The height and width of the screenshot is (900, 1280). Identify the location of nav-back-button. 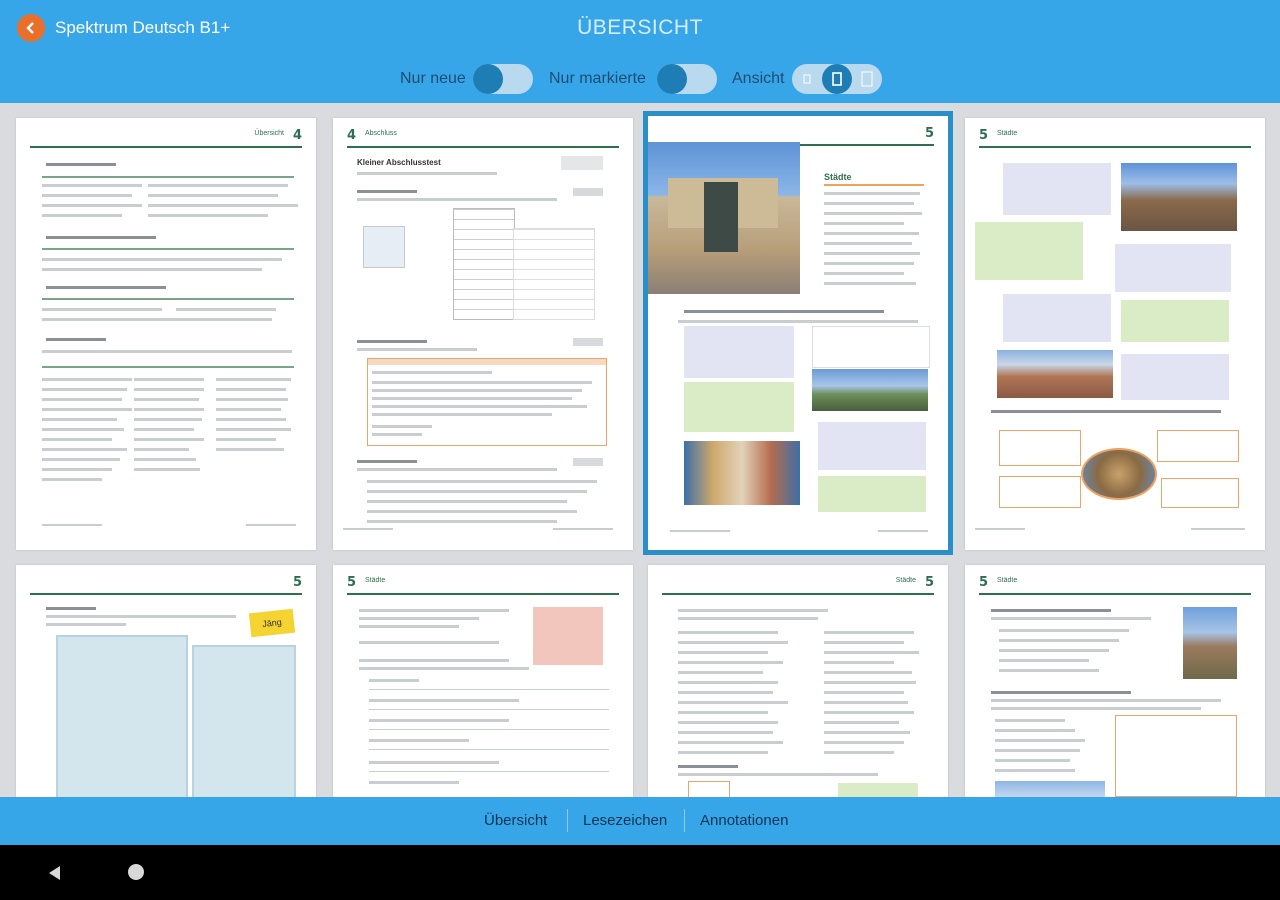
(55, 875).